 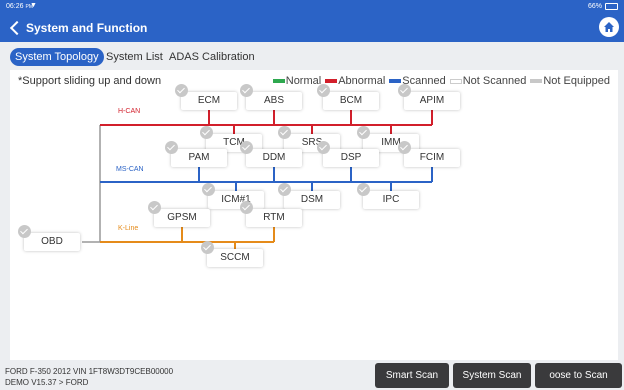 I want to click on module-fcim: FCIM, so click(x=429, y=154).